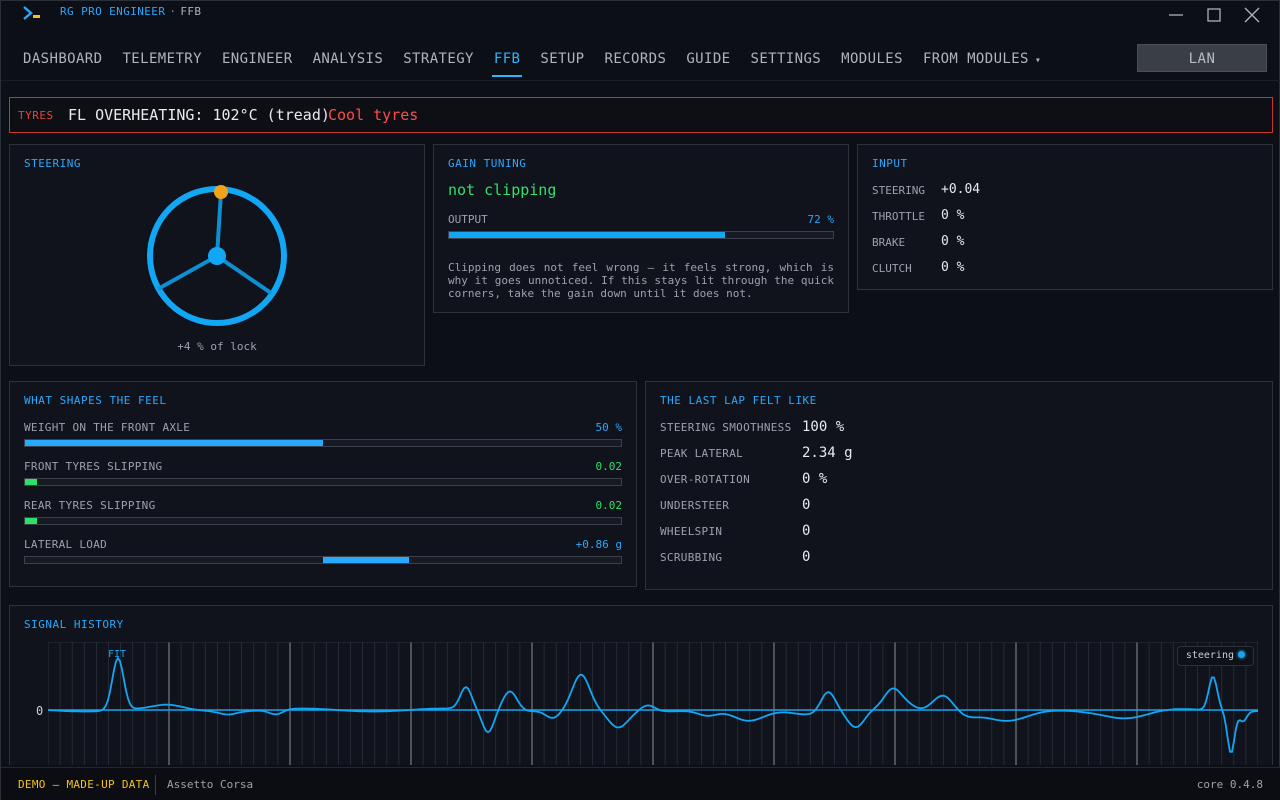 The width and height of the screenshot is (1280, 800). I want to click on lap-wheelspin-label: WHEELSPIN, so click(691, 531).